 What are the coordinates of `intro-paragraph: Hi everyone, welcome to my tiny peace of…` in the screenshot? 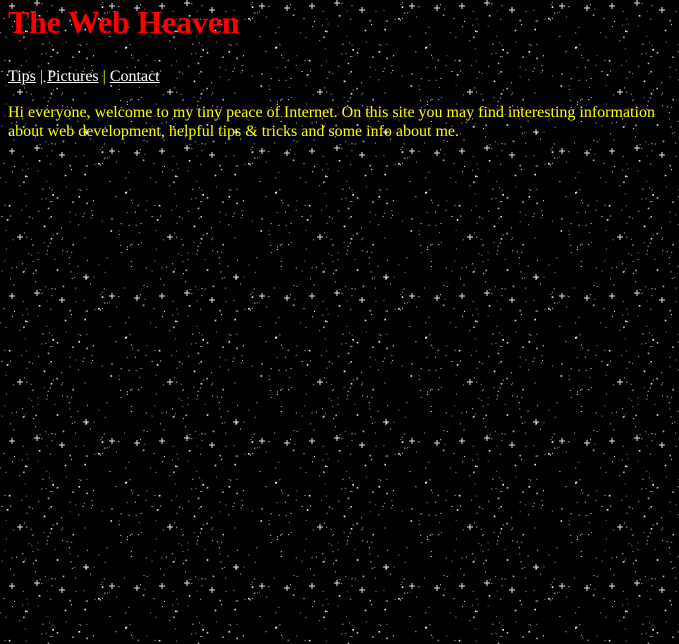 It's located at (331, 122).